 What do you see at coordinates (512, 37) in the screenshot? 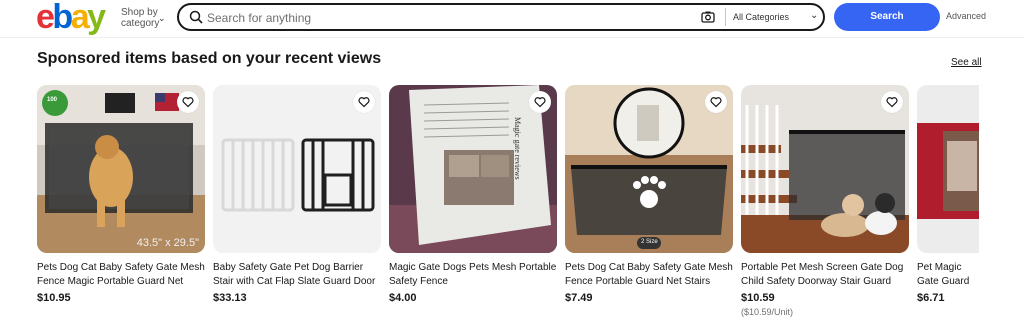
I see `header-divider` at bounding box center [512, 37].